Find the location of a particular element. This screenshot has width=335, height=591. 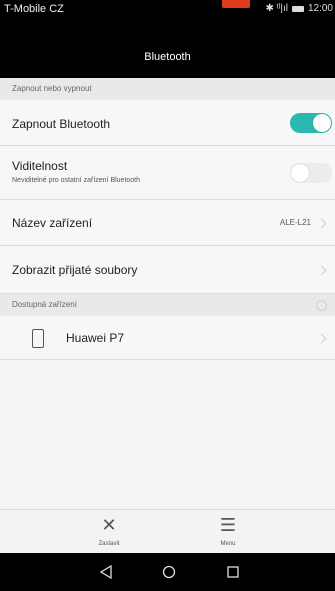

signal-icons: ✱ ᵗˡ|ıl is located at coordinates (276, 8).